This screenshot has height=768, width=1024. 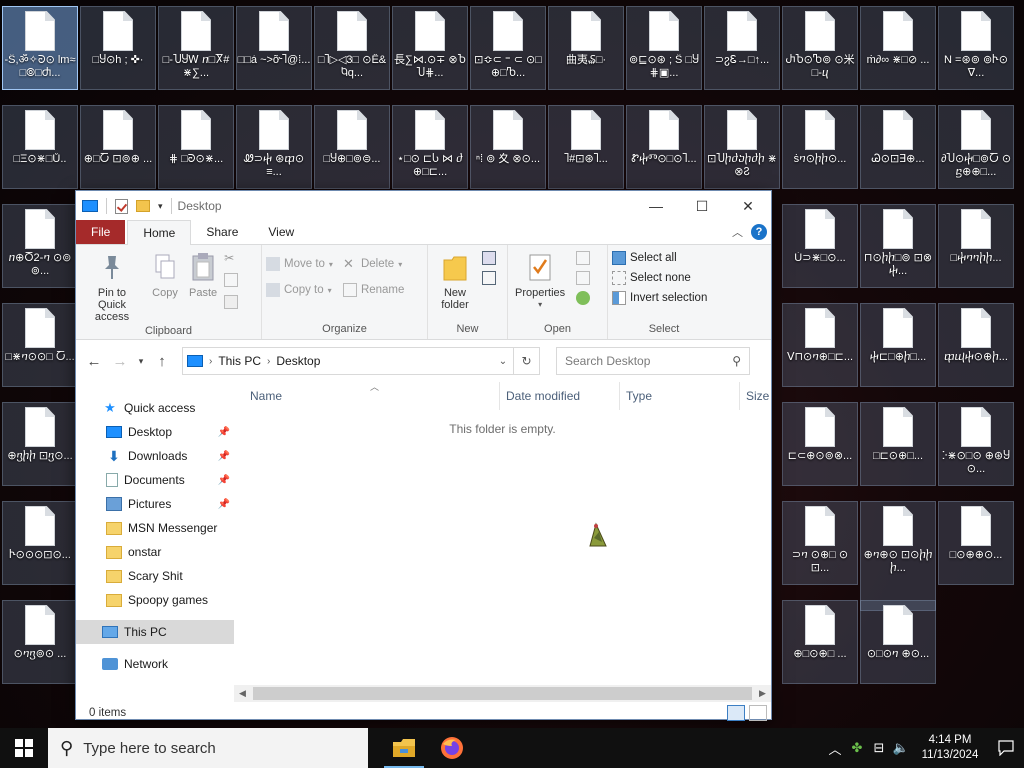 I want to click on column-header-type: Type, so click(x=680, y=396).